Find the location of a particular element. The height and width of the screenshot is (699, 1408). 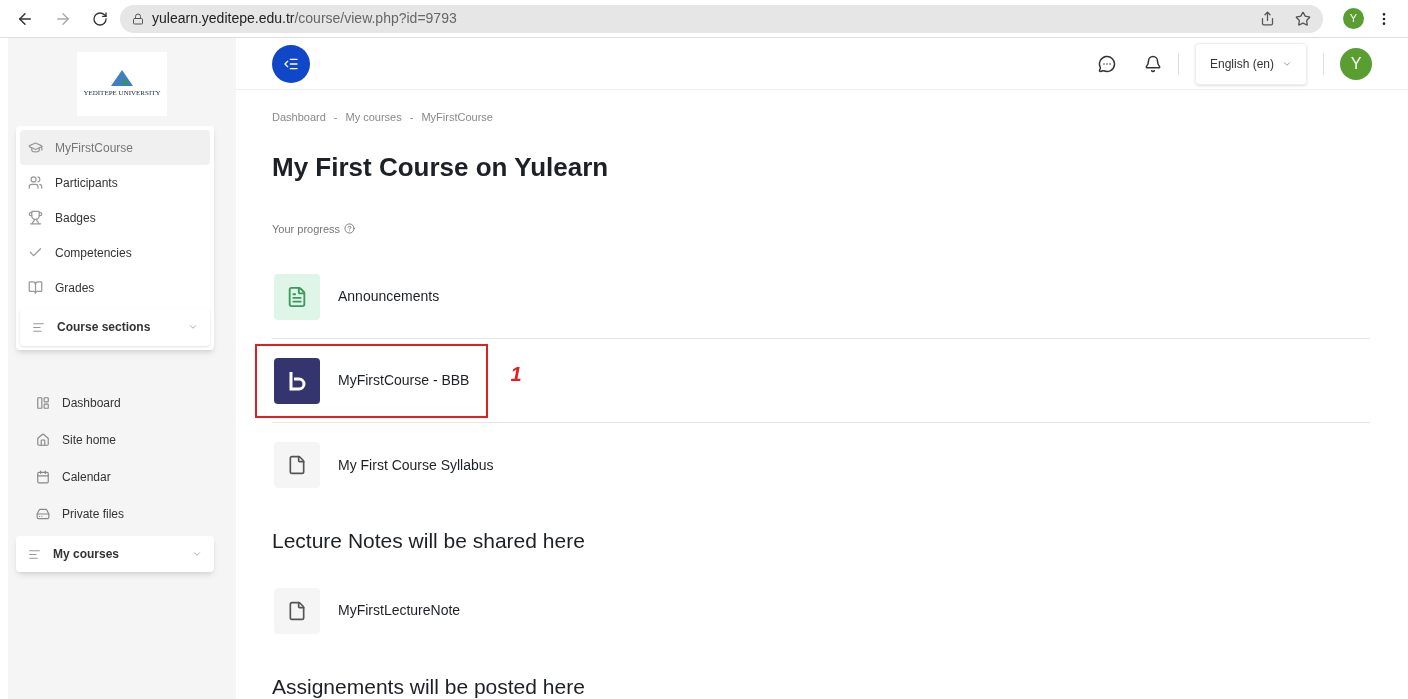

b-logo-icon is located at coordinates (297, 380).